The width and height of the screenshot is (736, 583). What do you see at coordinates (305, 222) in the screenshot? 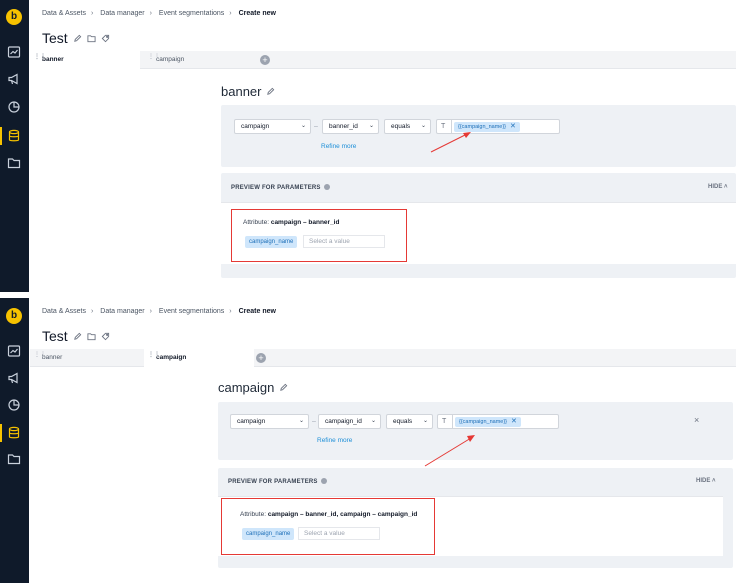
I see `attribute-summary-value: campaign – banner_id` at bounding box center [305, 222].